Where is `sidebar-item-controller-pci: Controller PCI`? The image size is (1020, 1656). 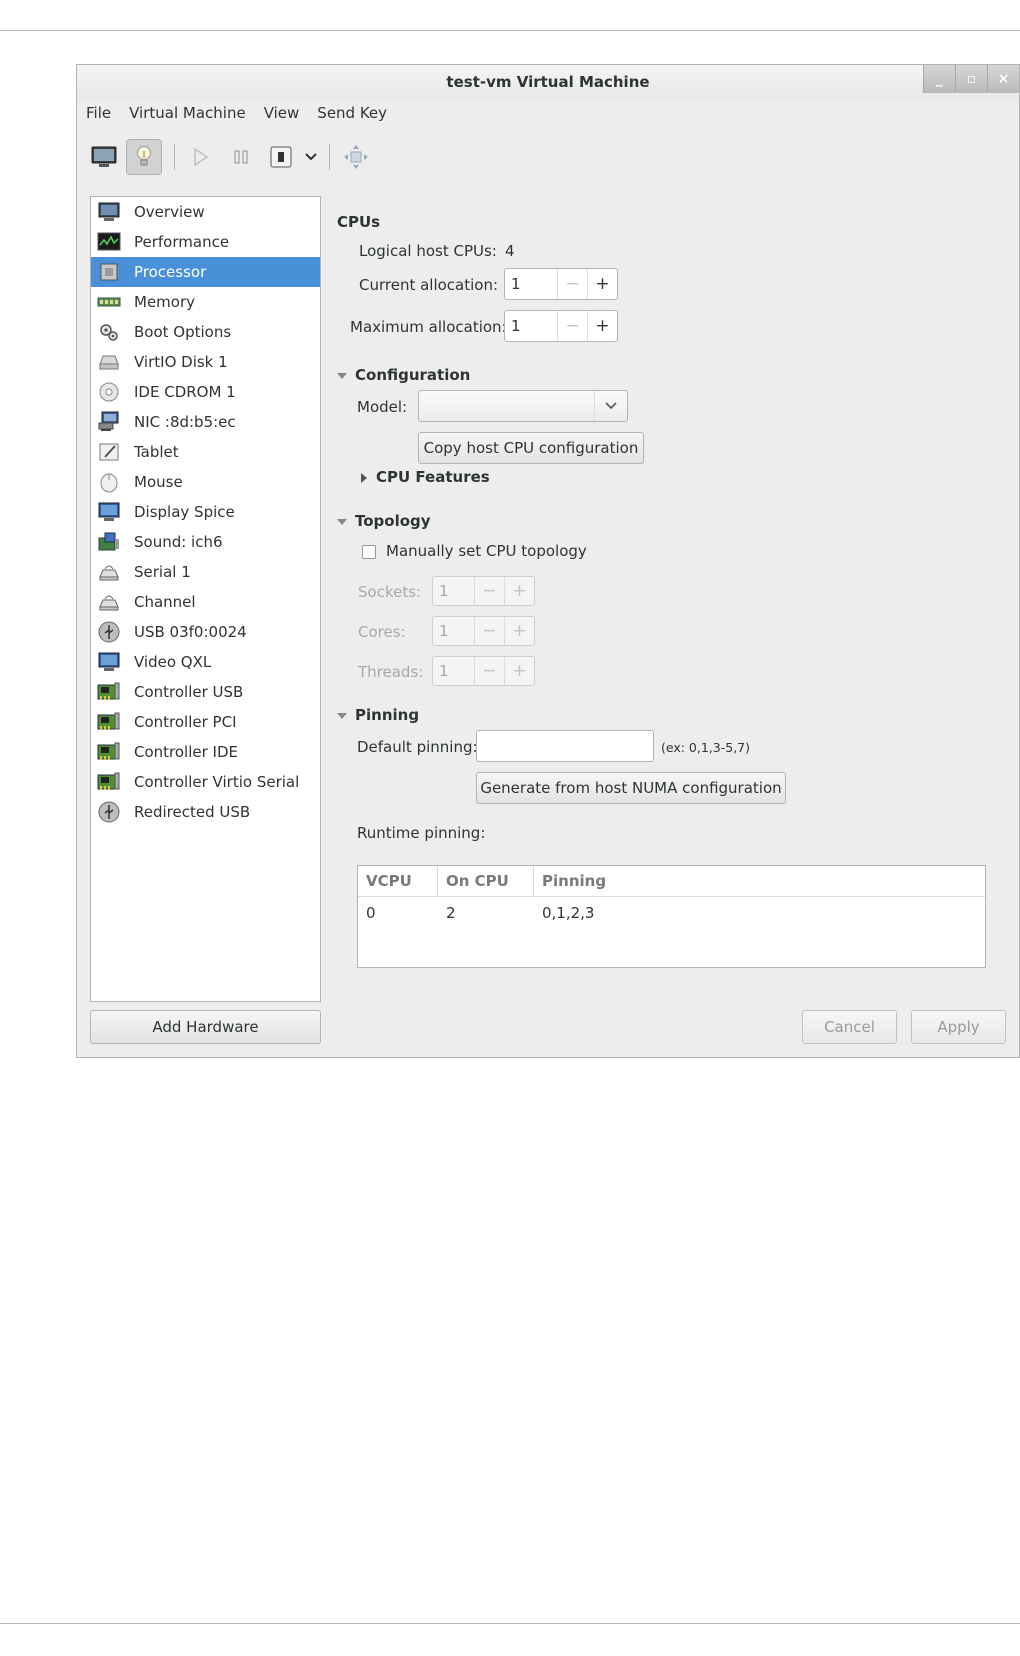 sidebar-item-controller-pci: Controller PCI is located at coordinates (205, 722).